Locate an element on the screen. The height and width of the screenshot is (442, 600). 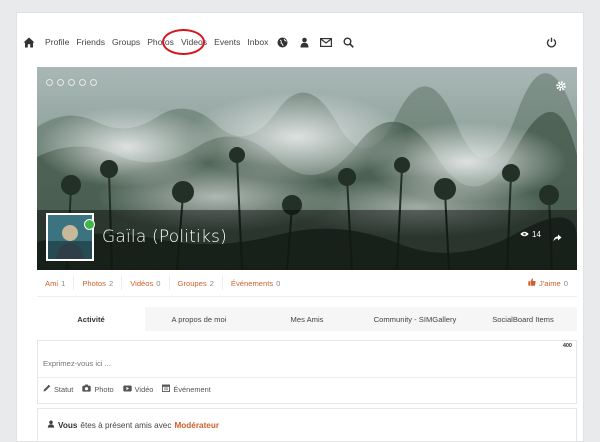
tab-about: A propos de moi is located at coordinates (199, 319).